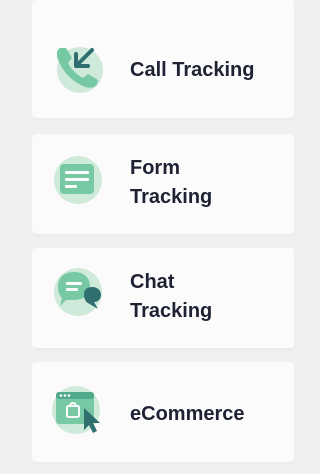 Image resolution: width=320 pixels, height=474 pixels. Describe the element at coordinates (171, 182) in the screenshot. I see `form-tracking-label: Form Tracking` at that location.